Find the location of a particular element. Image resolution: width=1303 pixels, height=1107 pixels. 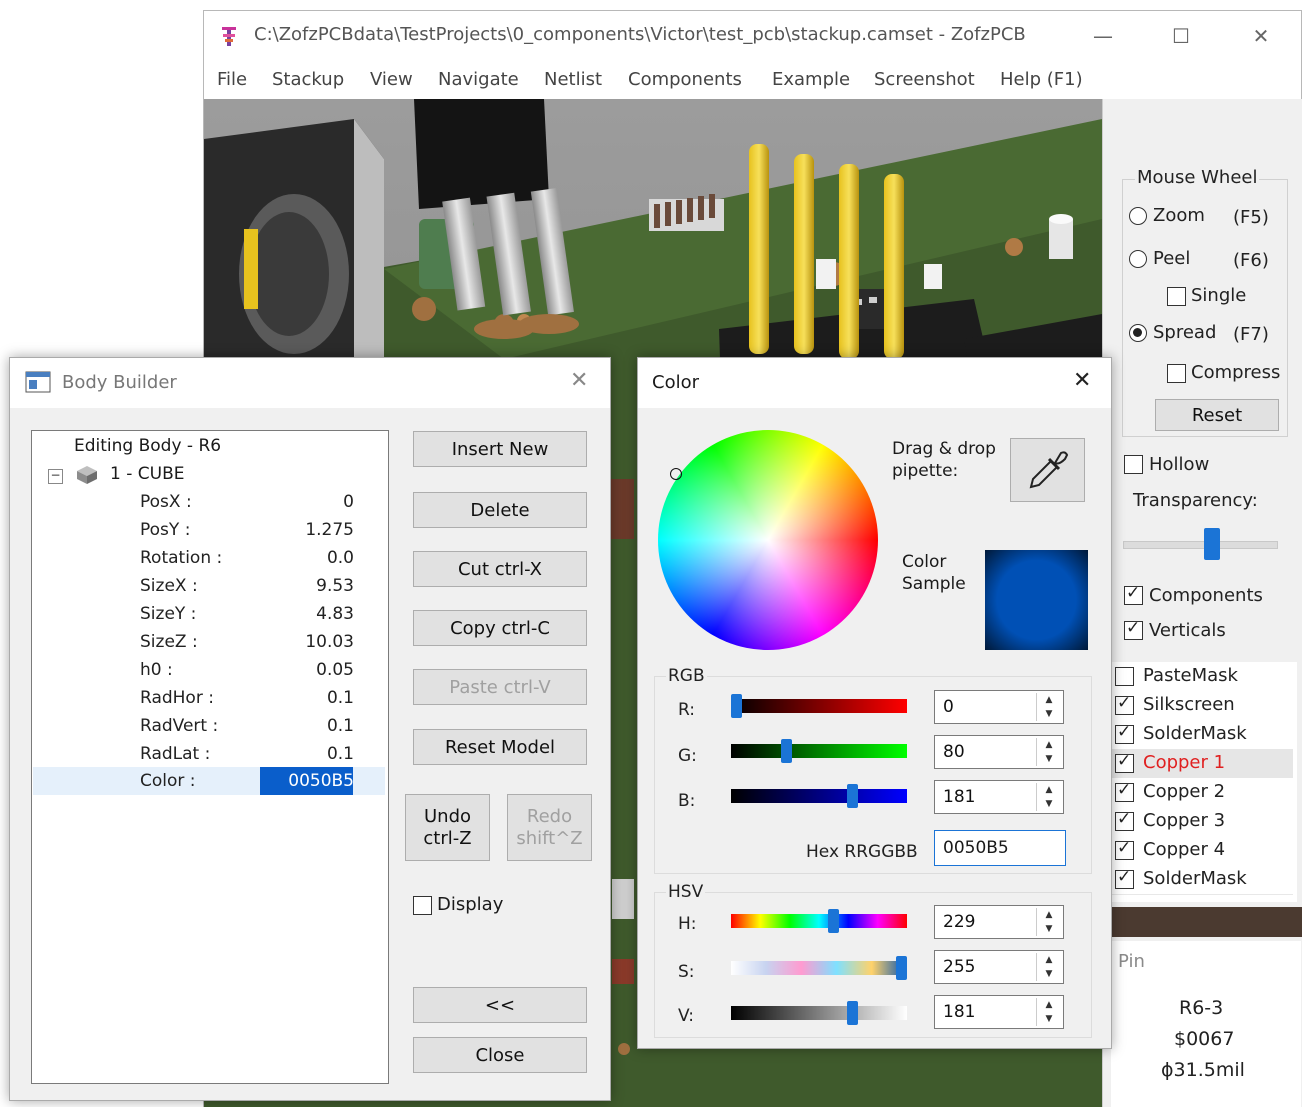

menu-example: Example is located at coordinates (811, 79).